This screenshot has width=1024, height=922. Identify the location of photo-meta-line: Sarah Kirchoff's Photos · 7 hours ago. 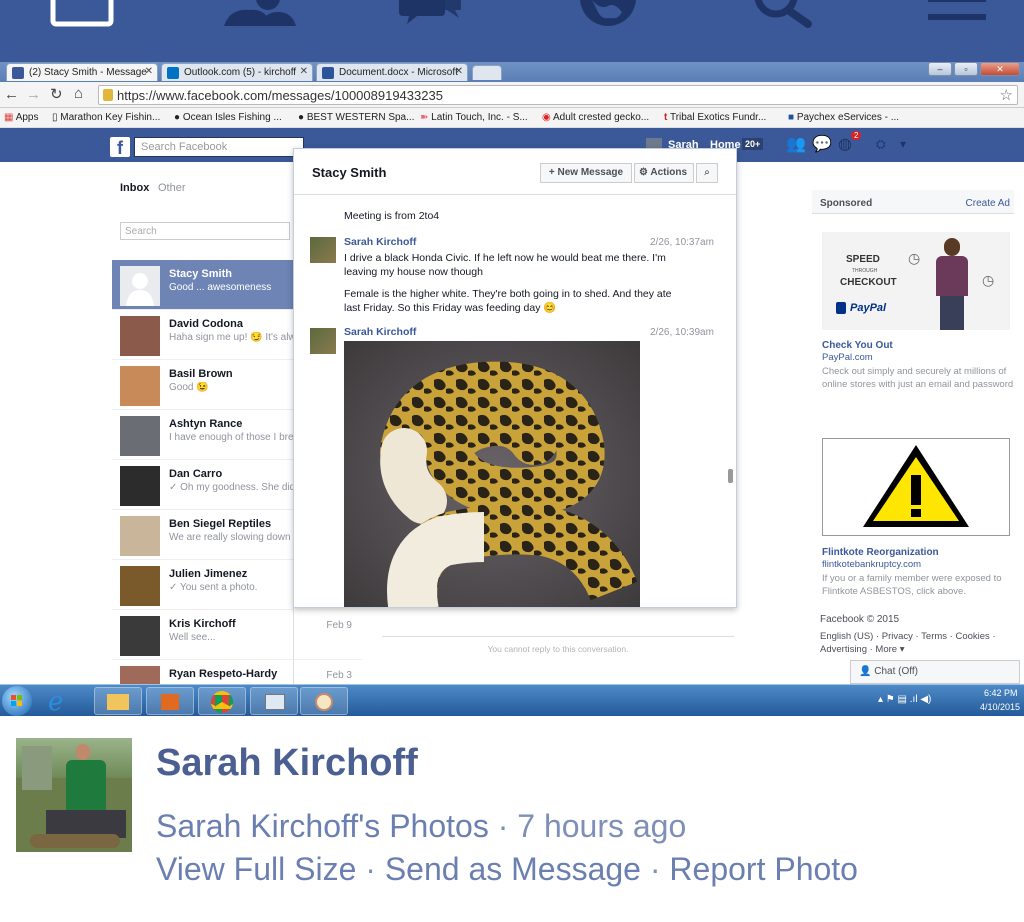
(421, 826).